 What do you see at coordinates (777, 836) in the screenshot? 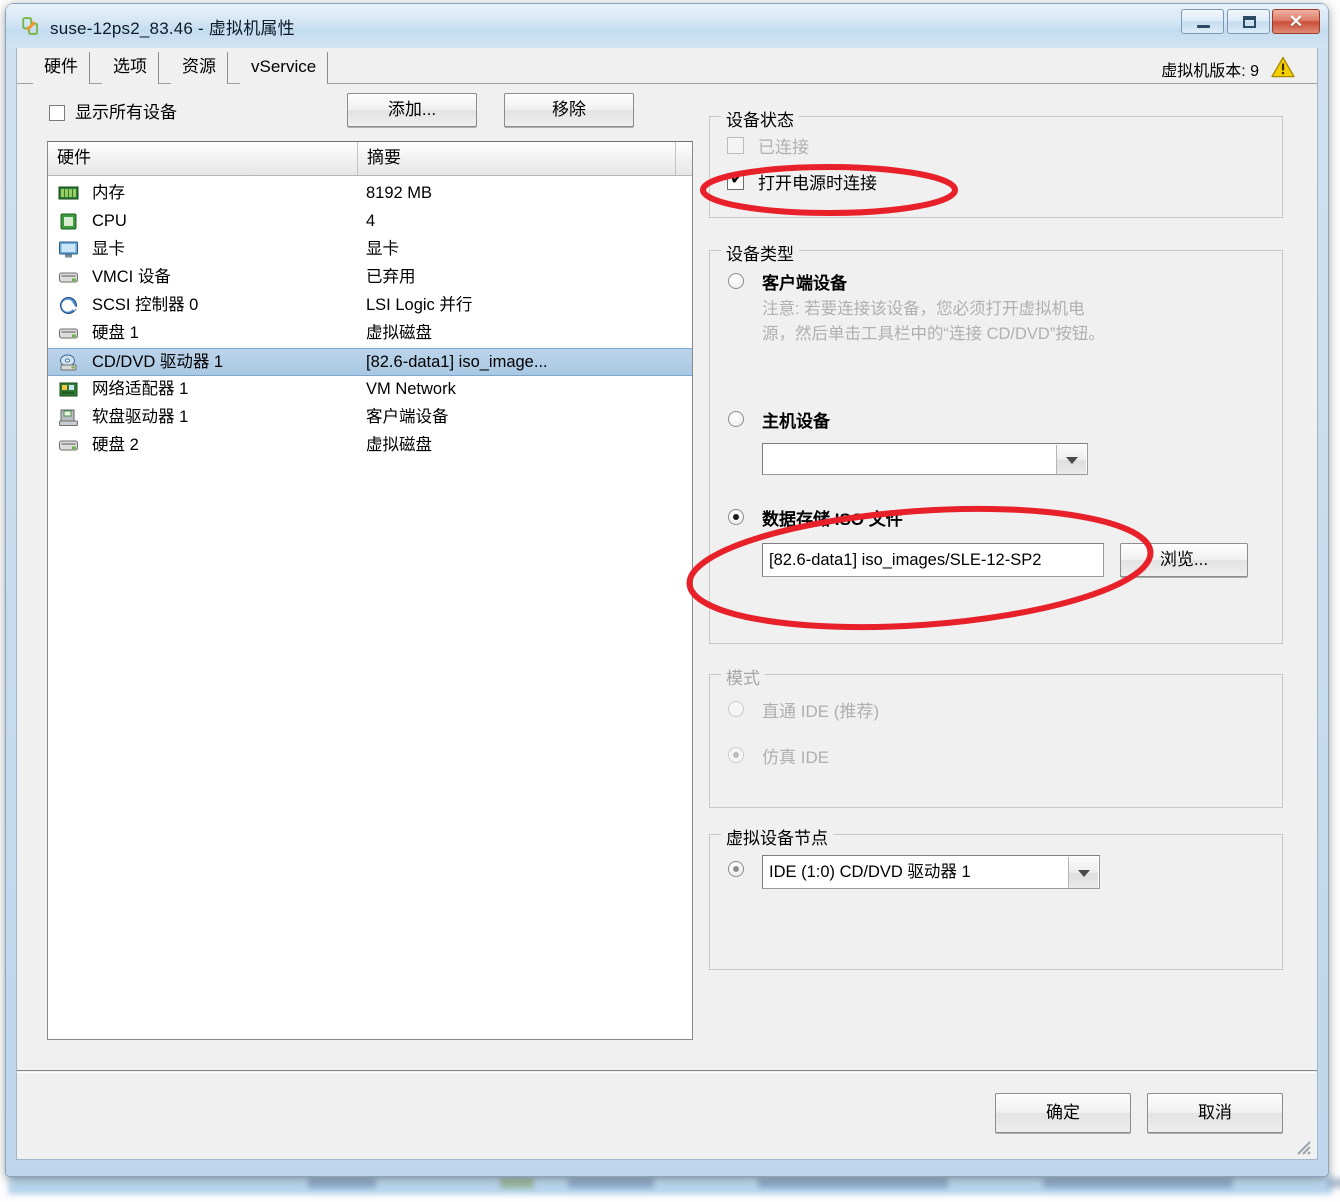
I see `virtual-device-node-title: 虚拟设备节点` at bounding box center [777, 836].